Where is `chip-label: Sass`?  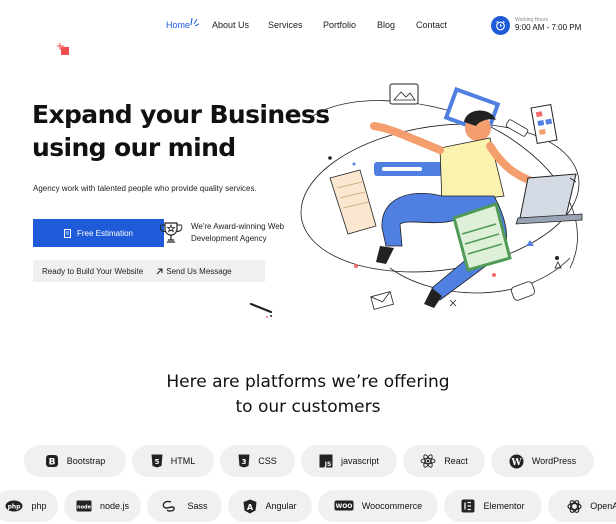
chip-label: Sass is located at coordinates (197, 506).